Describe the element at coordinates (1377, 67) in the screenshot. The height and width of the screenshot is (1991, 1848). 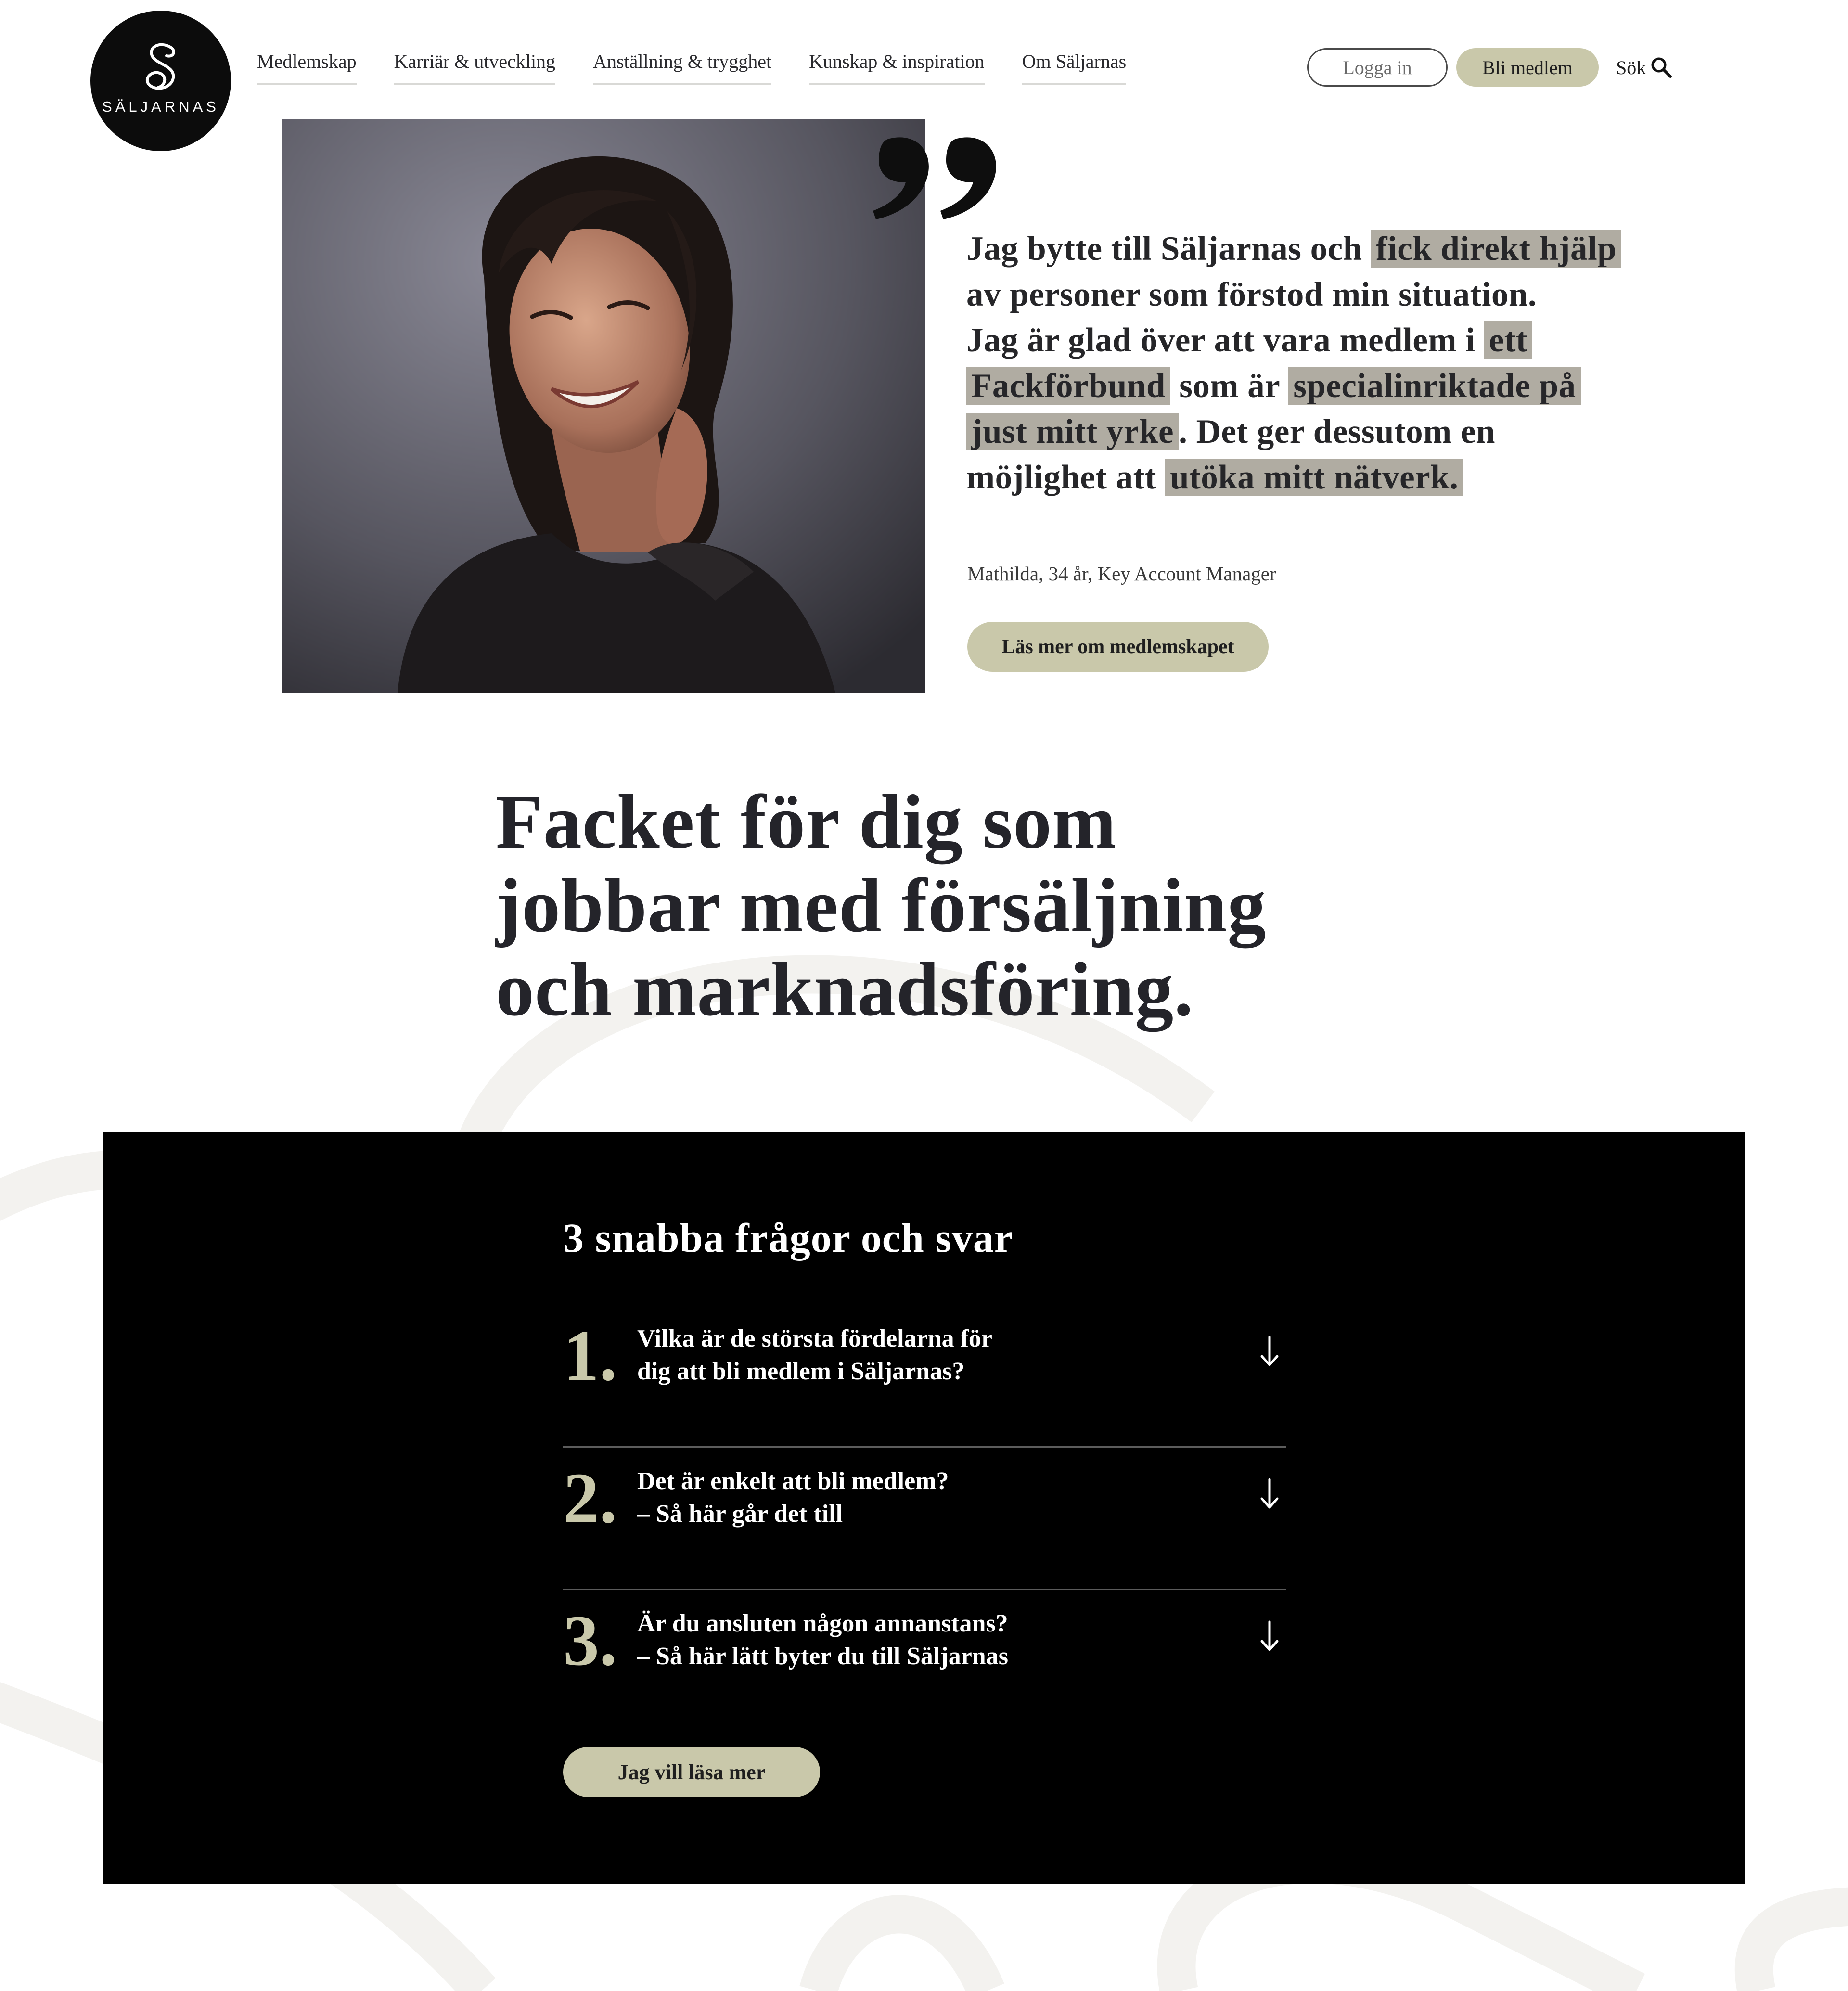
I see `login-button: Logga in` at that location.